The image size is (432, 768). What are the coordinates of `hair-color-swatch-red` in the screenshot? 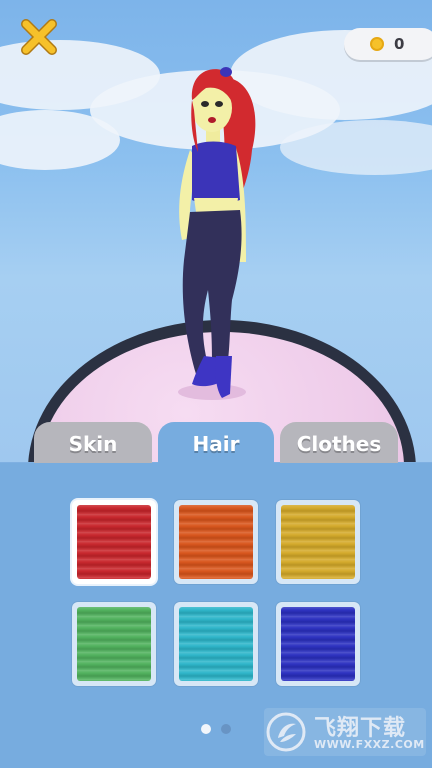 It's located at (114, 542).